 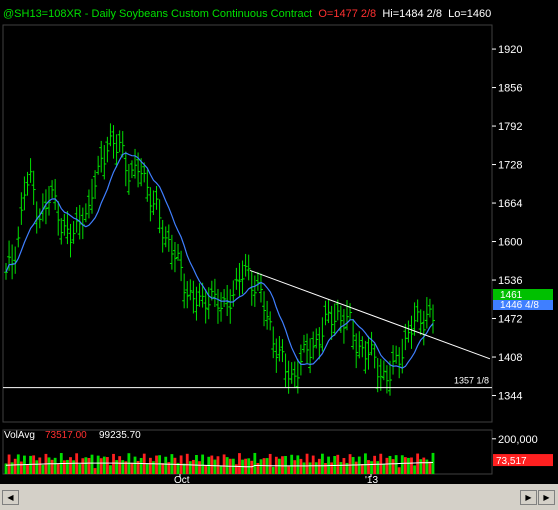 What do you see at coordinates (347, 14) in the screenshot?
I see `open-price: O=1477 2/8` at bounding box center [347, 14].